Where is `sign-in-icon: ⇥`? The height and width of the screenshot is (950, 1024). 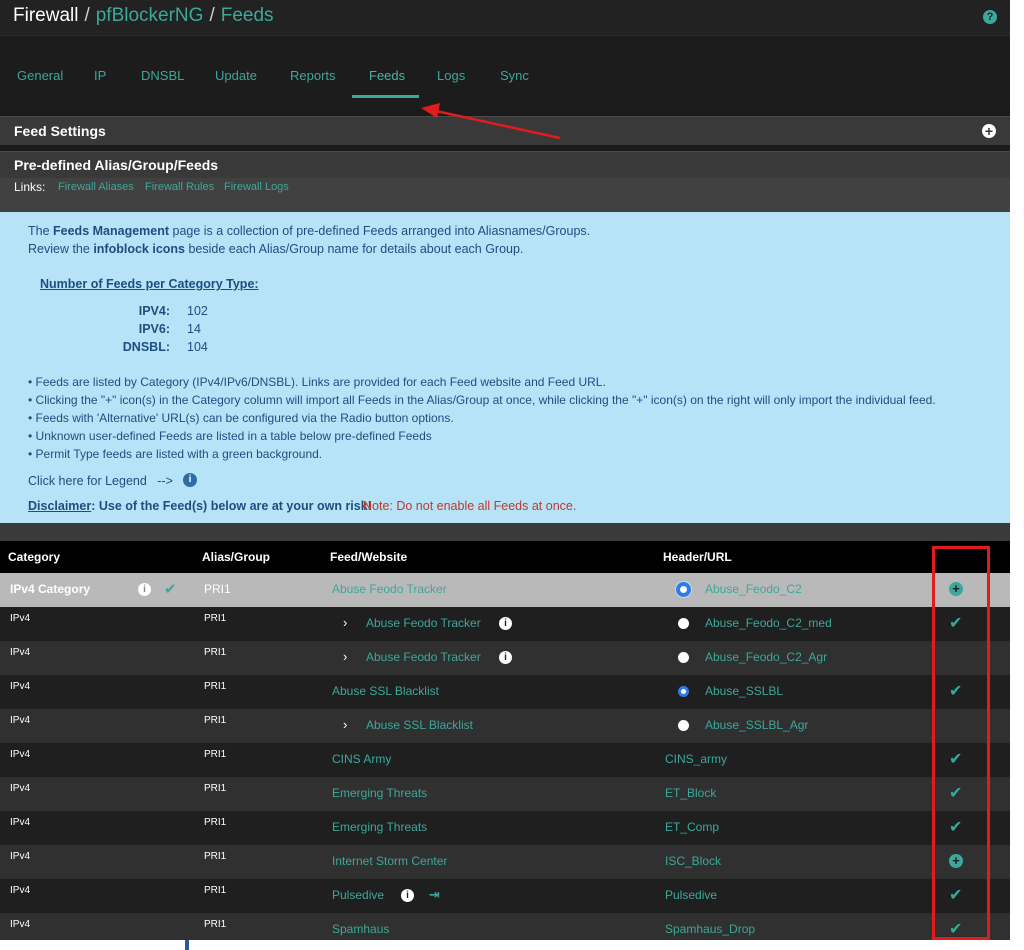 sign-in-icon: ⇥ is located at coordinates (434, 895).